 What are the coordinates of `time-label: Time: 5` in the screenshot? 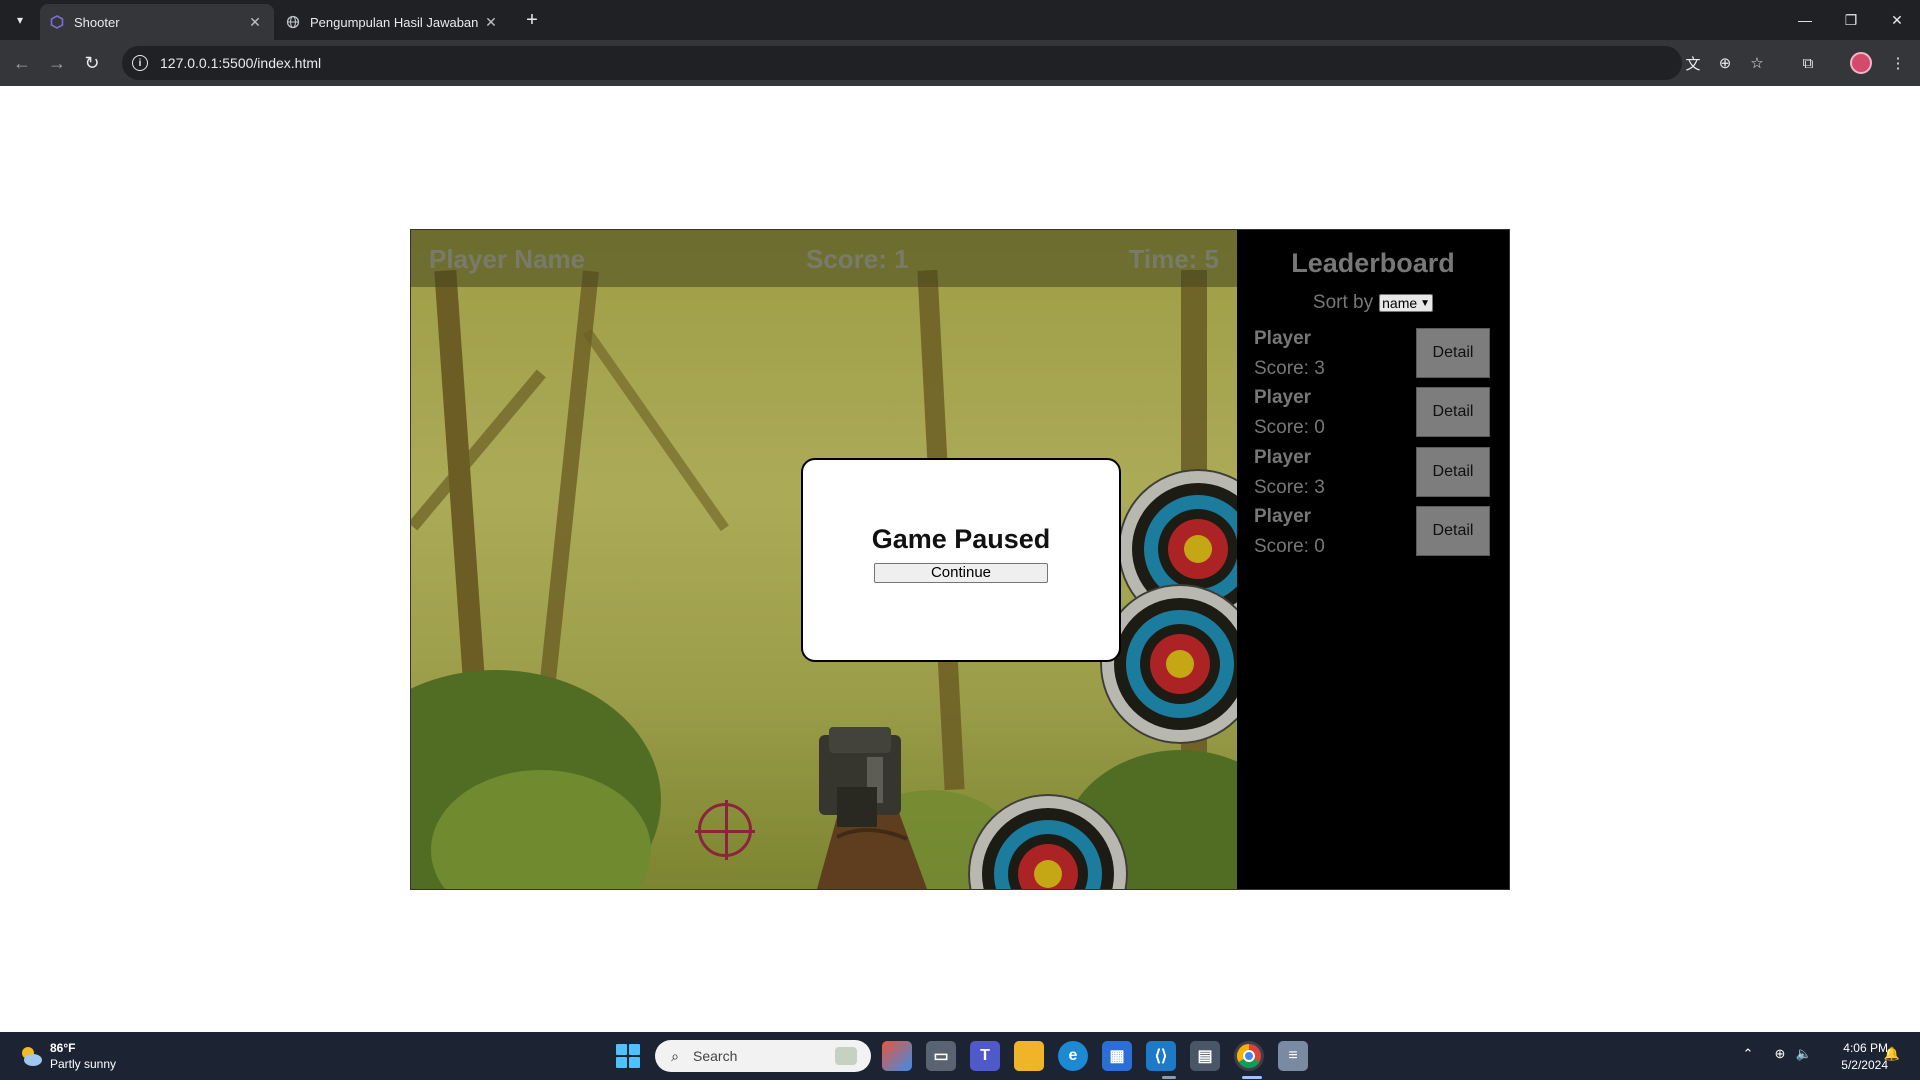 It's located at (1173, 259).